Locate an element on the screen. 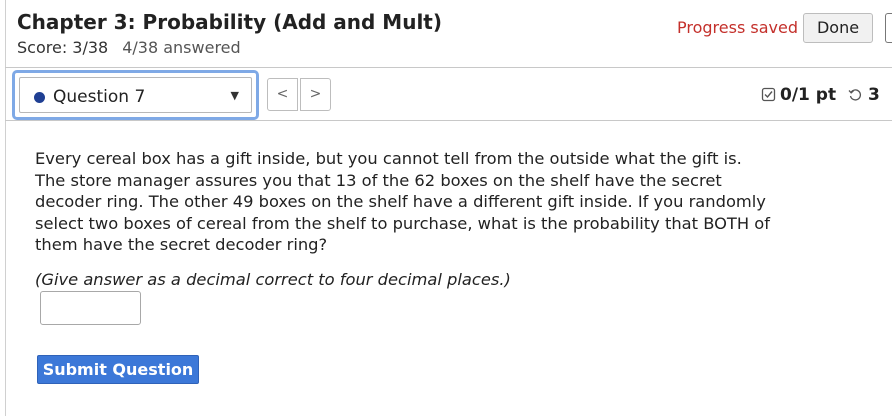 The height and width of the screenshot is (416, 892). retry-icon is located at coordinates (855, 95).